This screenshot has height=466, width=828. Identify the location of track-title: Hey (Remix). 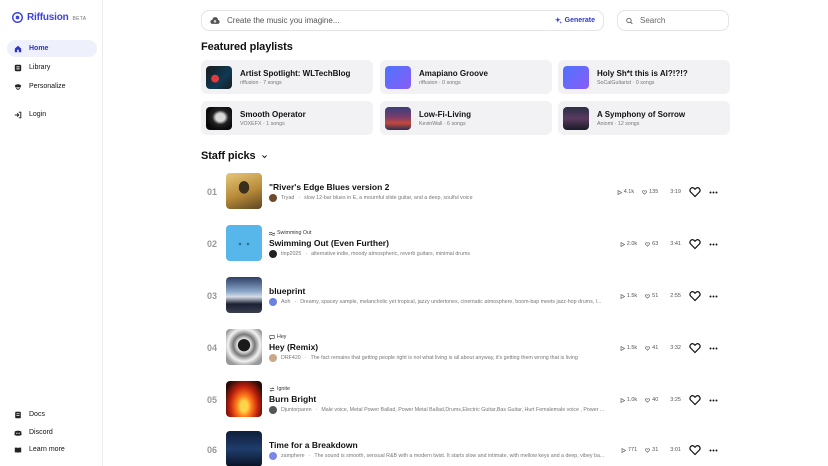
(444, 347).